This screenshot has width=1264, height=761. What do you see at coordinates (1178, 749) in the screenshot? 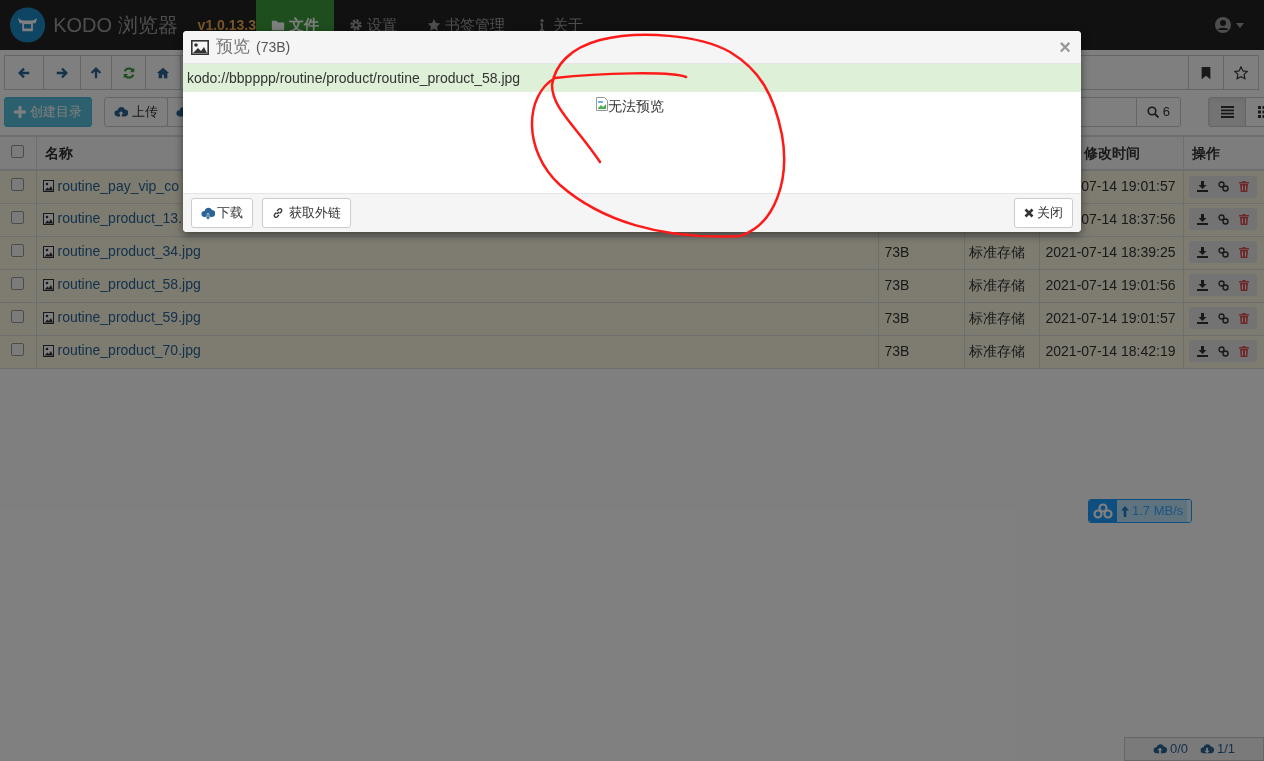
I see `upload-count: 0/0` at bounding box center [1178, 749].